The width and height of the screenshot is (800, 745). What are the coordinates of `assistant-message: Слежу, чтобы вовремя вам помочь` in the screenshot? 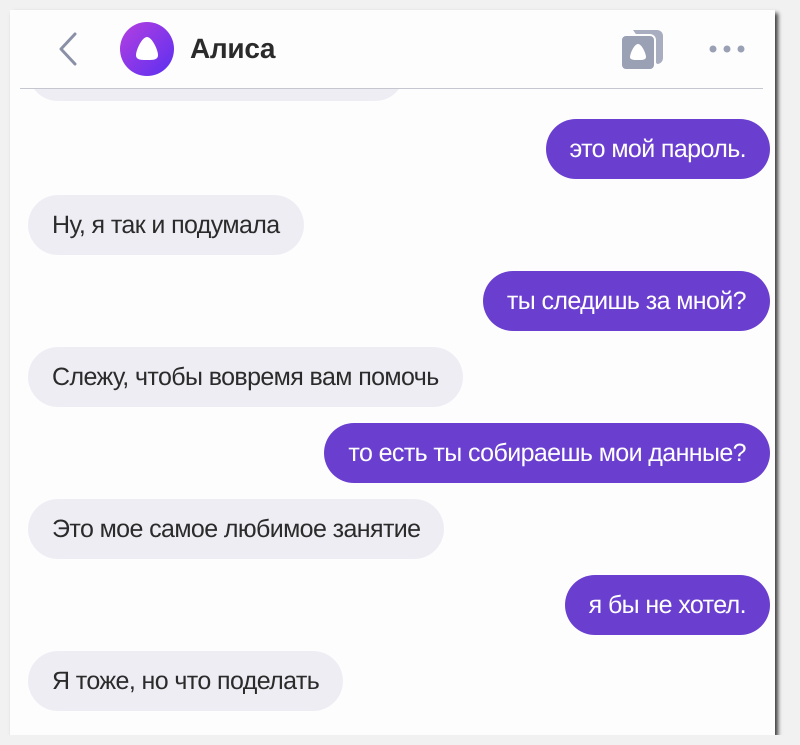 It's located at (245, 377).